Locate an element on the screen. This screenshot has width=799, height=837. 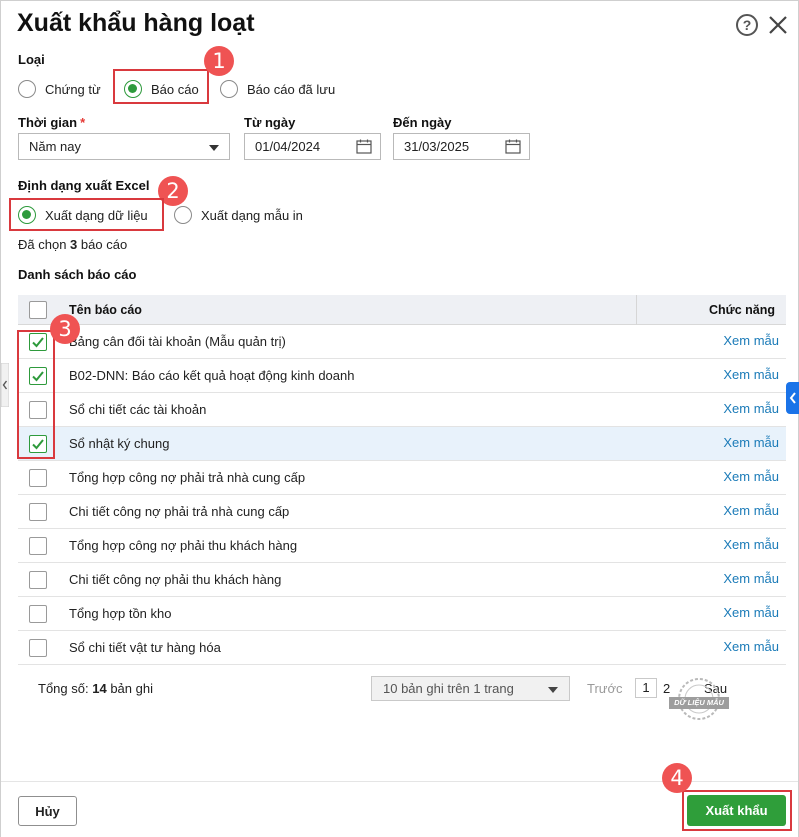
cancel-button: Hủy is located at coordinates (47, 811).